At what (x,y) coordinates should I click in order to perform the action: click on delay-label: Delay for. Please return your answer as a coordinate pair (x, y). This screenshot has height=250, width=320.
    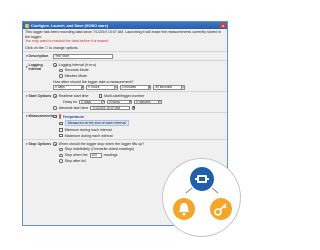
    Looking at the image, I should click on (70, 101).